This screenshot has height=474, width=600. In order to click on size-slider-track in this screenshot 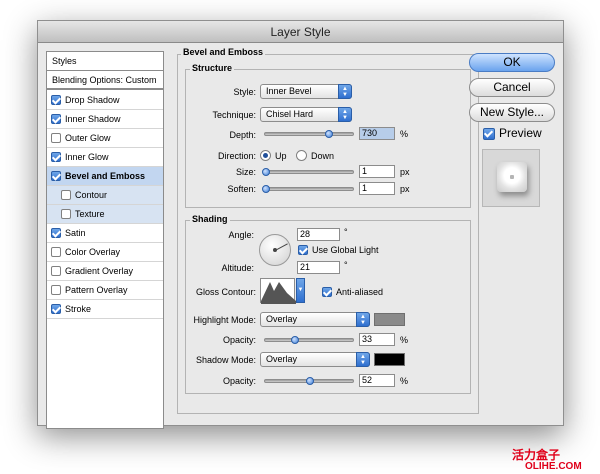, I will do `click(309, 172)`.